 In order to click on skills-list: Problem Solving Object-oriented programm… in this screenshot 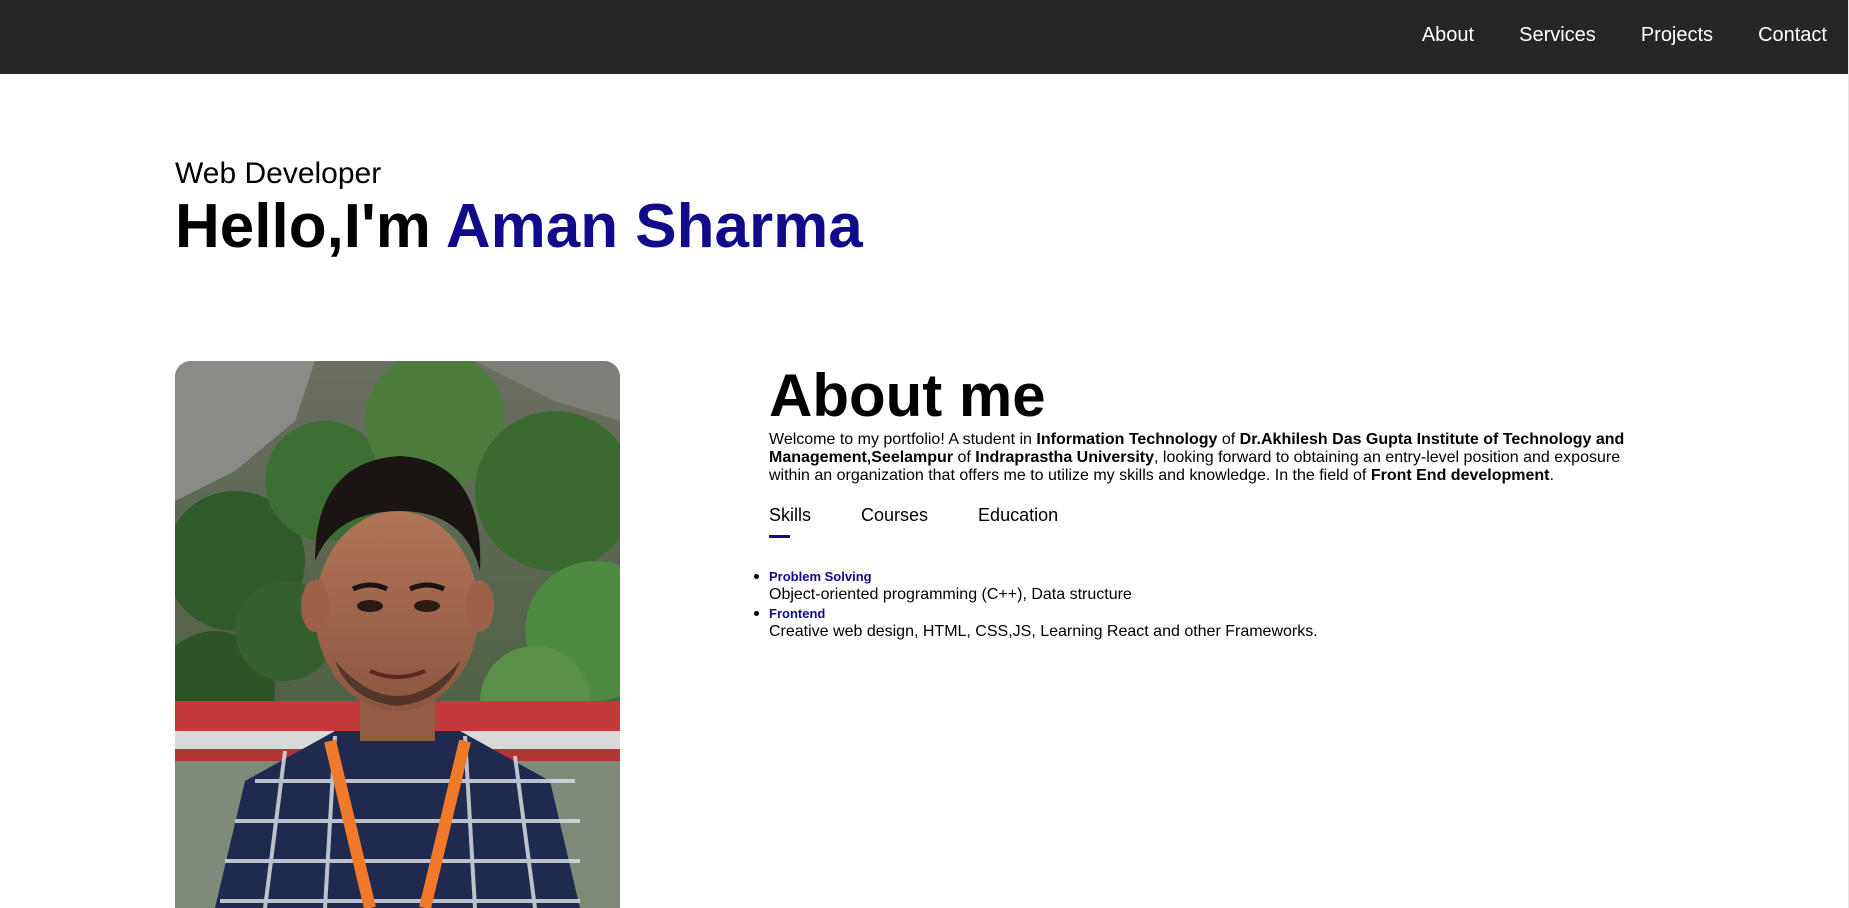, I will do `click(1196, 604)`.